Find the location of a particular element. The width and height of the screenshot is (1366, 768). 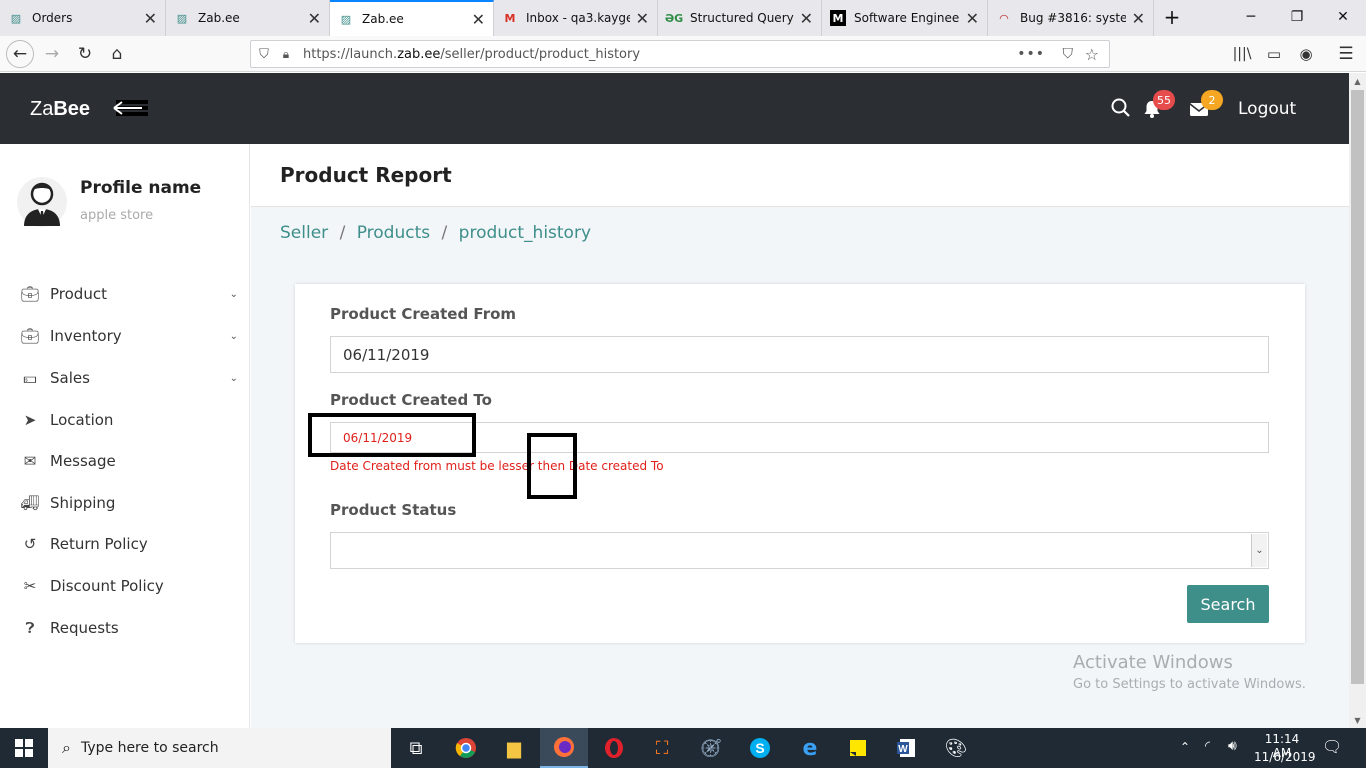

breadcrumb-seller: Seller is located at coordinates (304, 233).